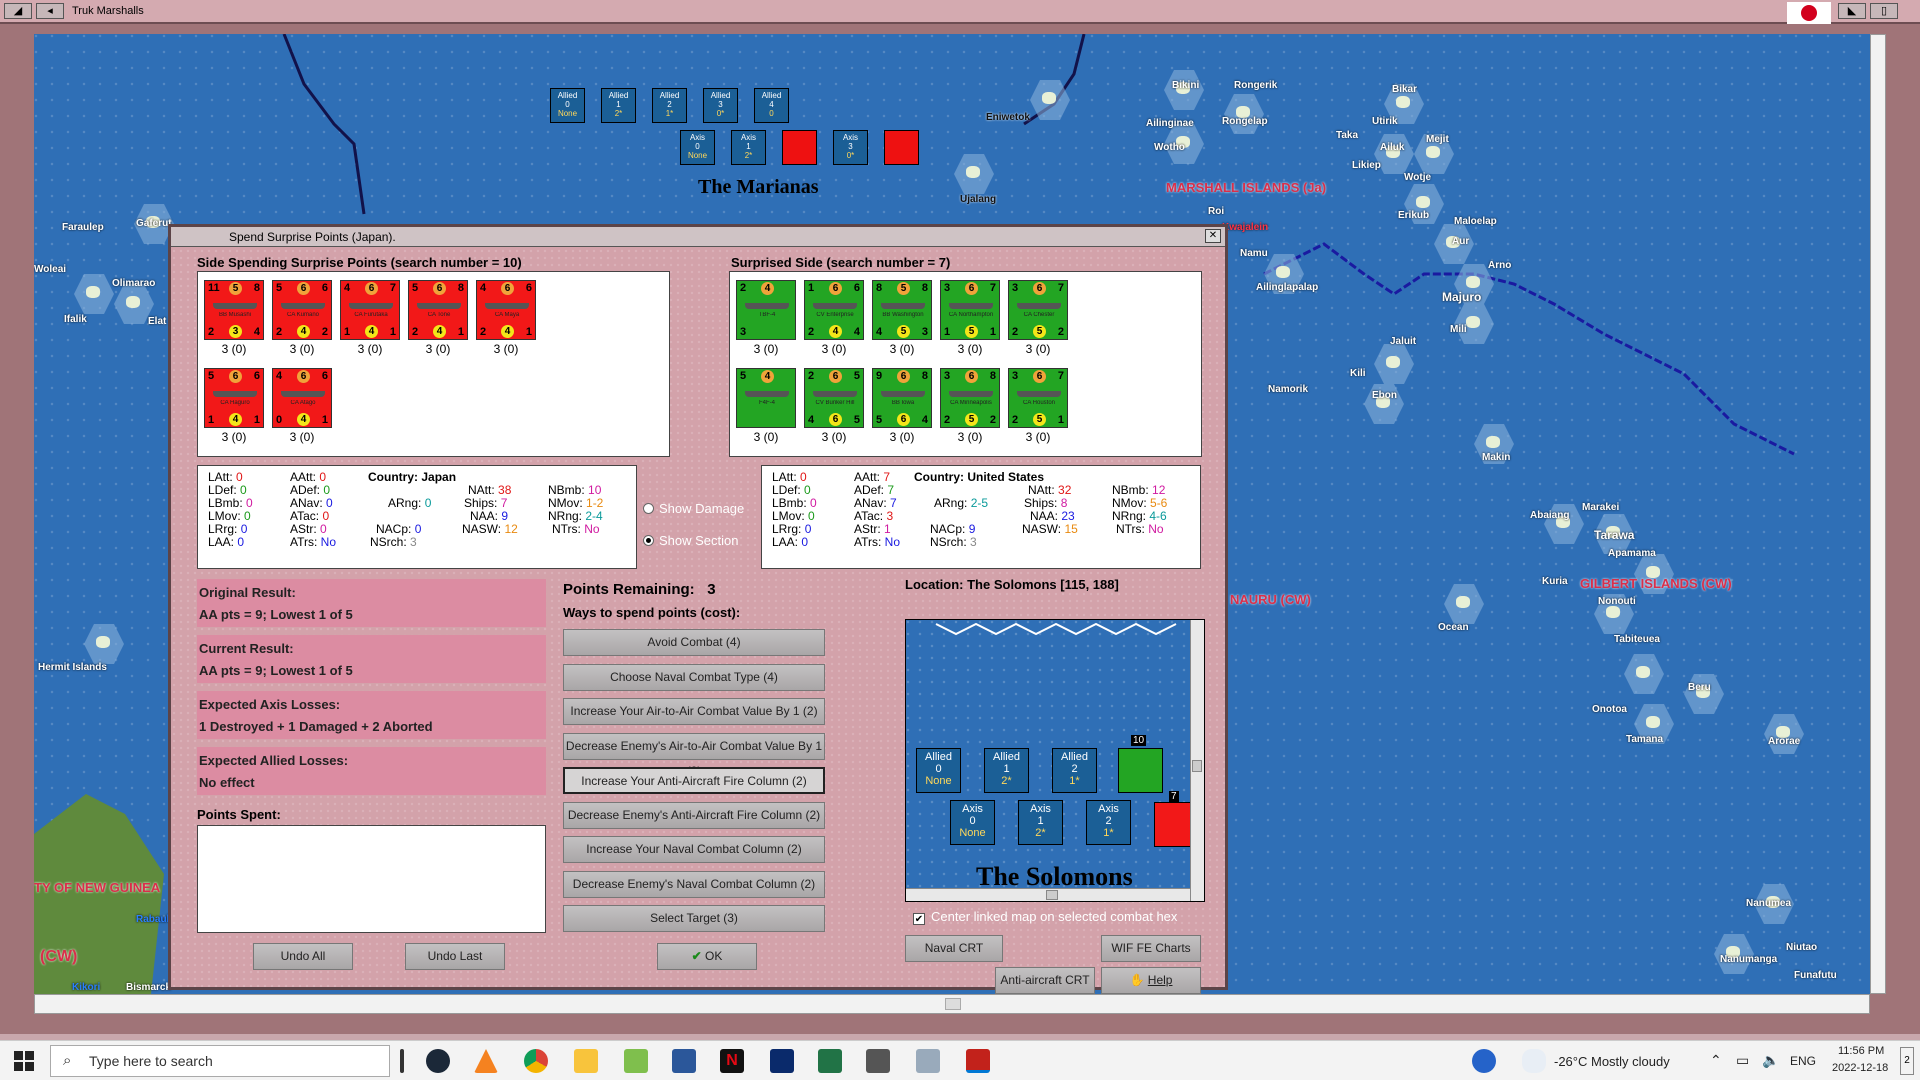 The height and width of the screenshot is (1080, 1920). Describe the element at coordinates (1716, 1060) in the screenshot. I see `tray-chevron-icon: ⌃` at that location.